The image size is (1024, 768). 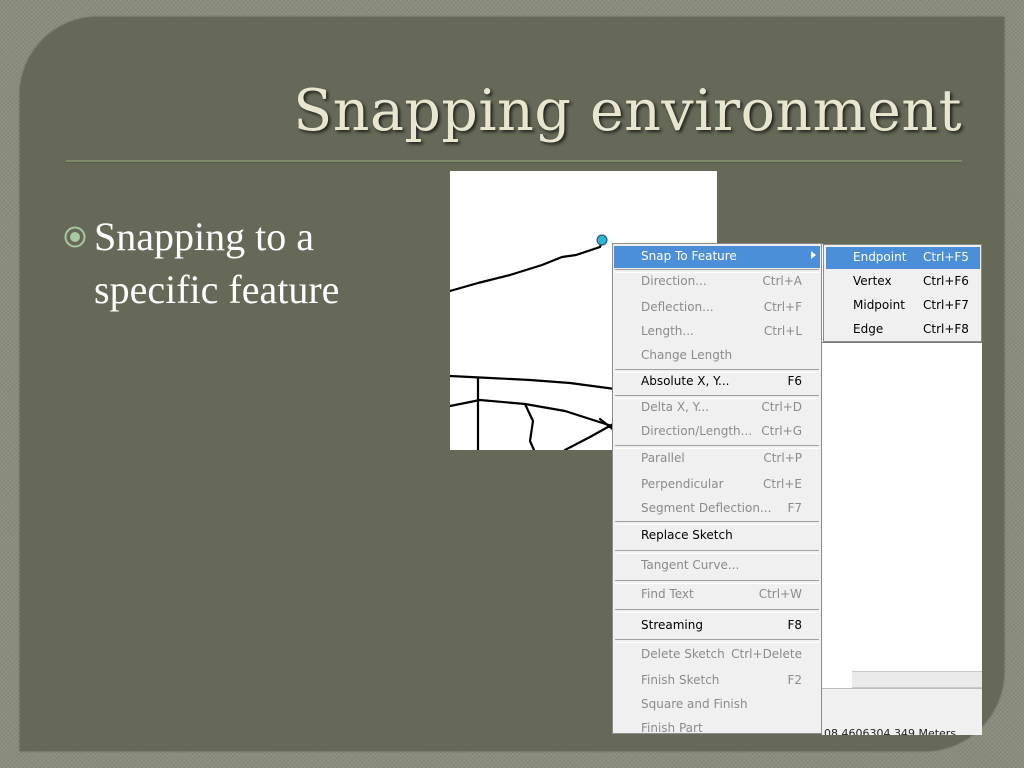 I want to click on menu-item-finish-part: Finish Part, so click(x=717, y=727).